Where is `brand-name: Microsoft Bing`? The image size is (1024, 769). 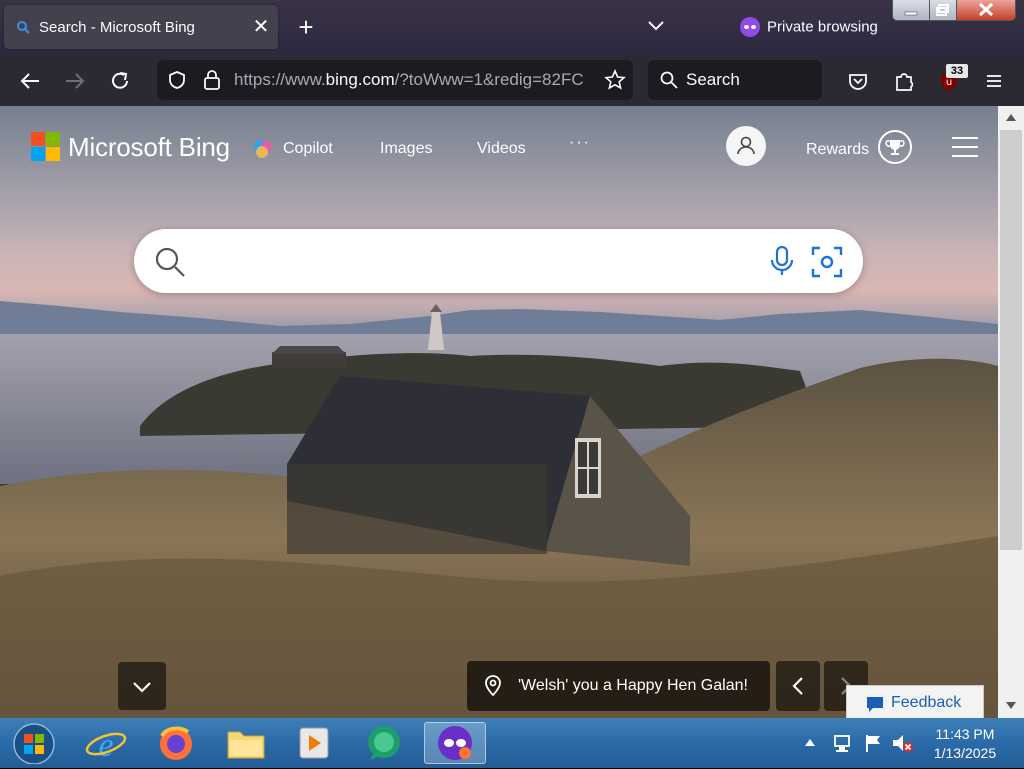
brand-name: Microsoft Bing is located at coordinates (149, 147).